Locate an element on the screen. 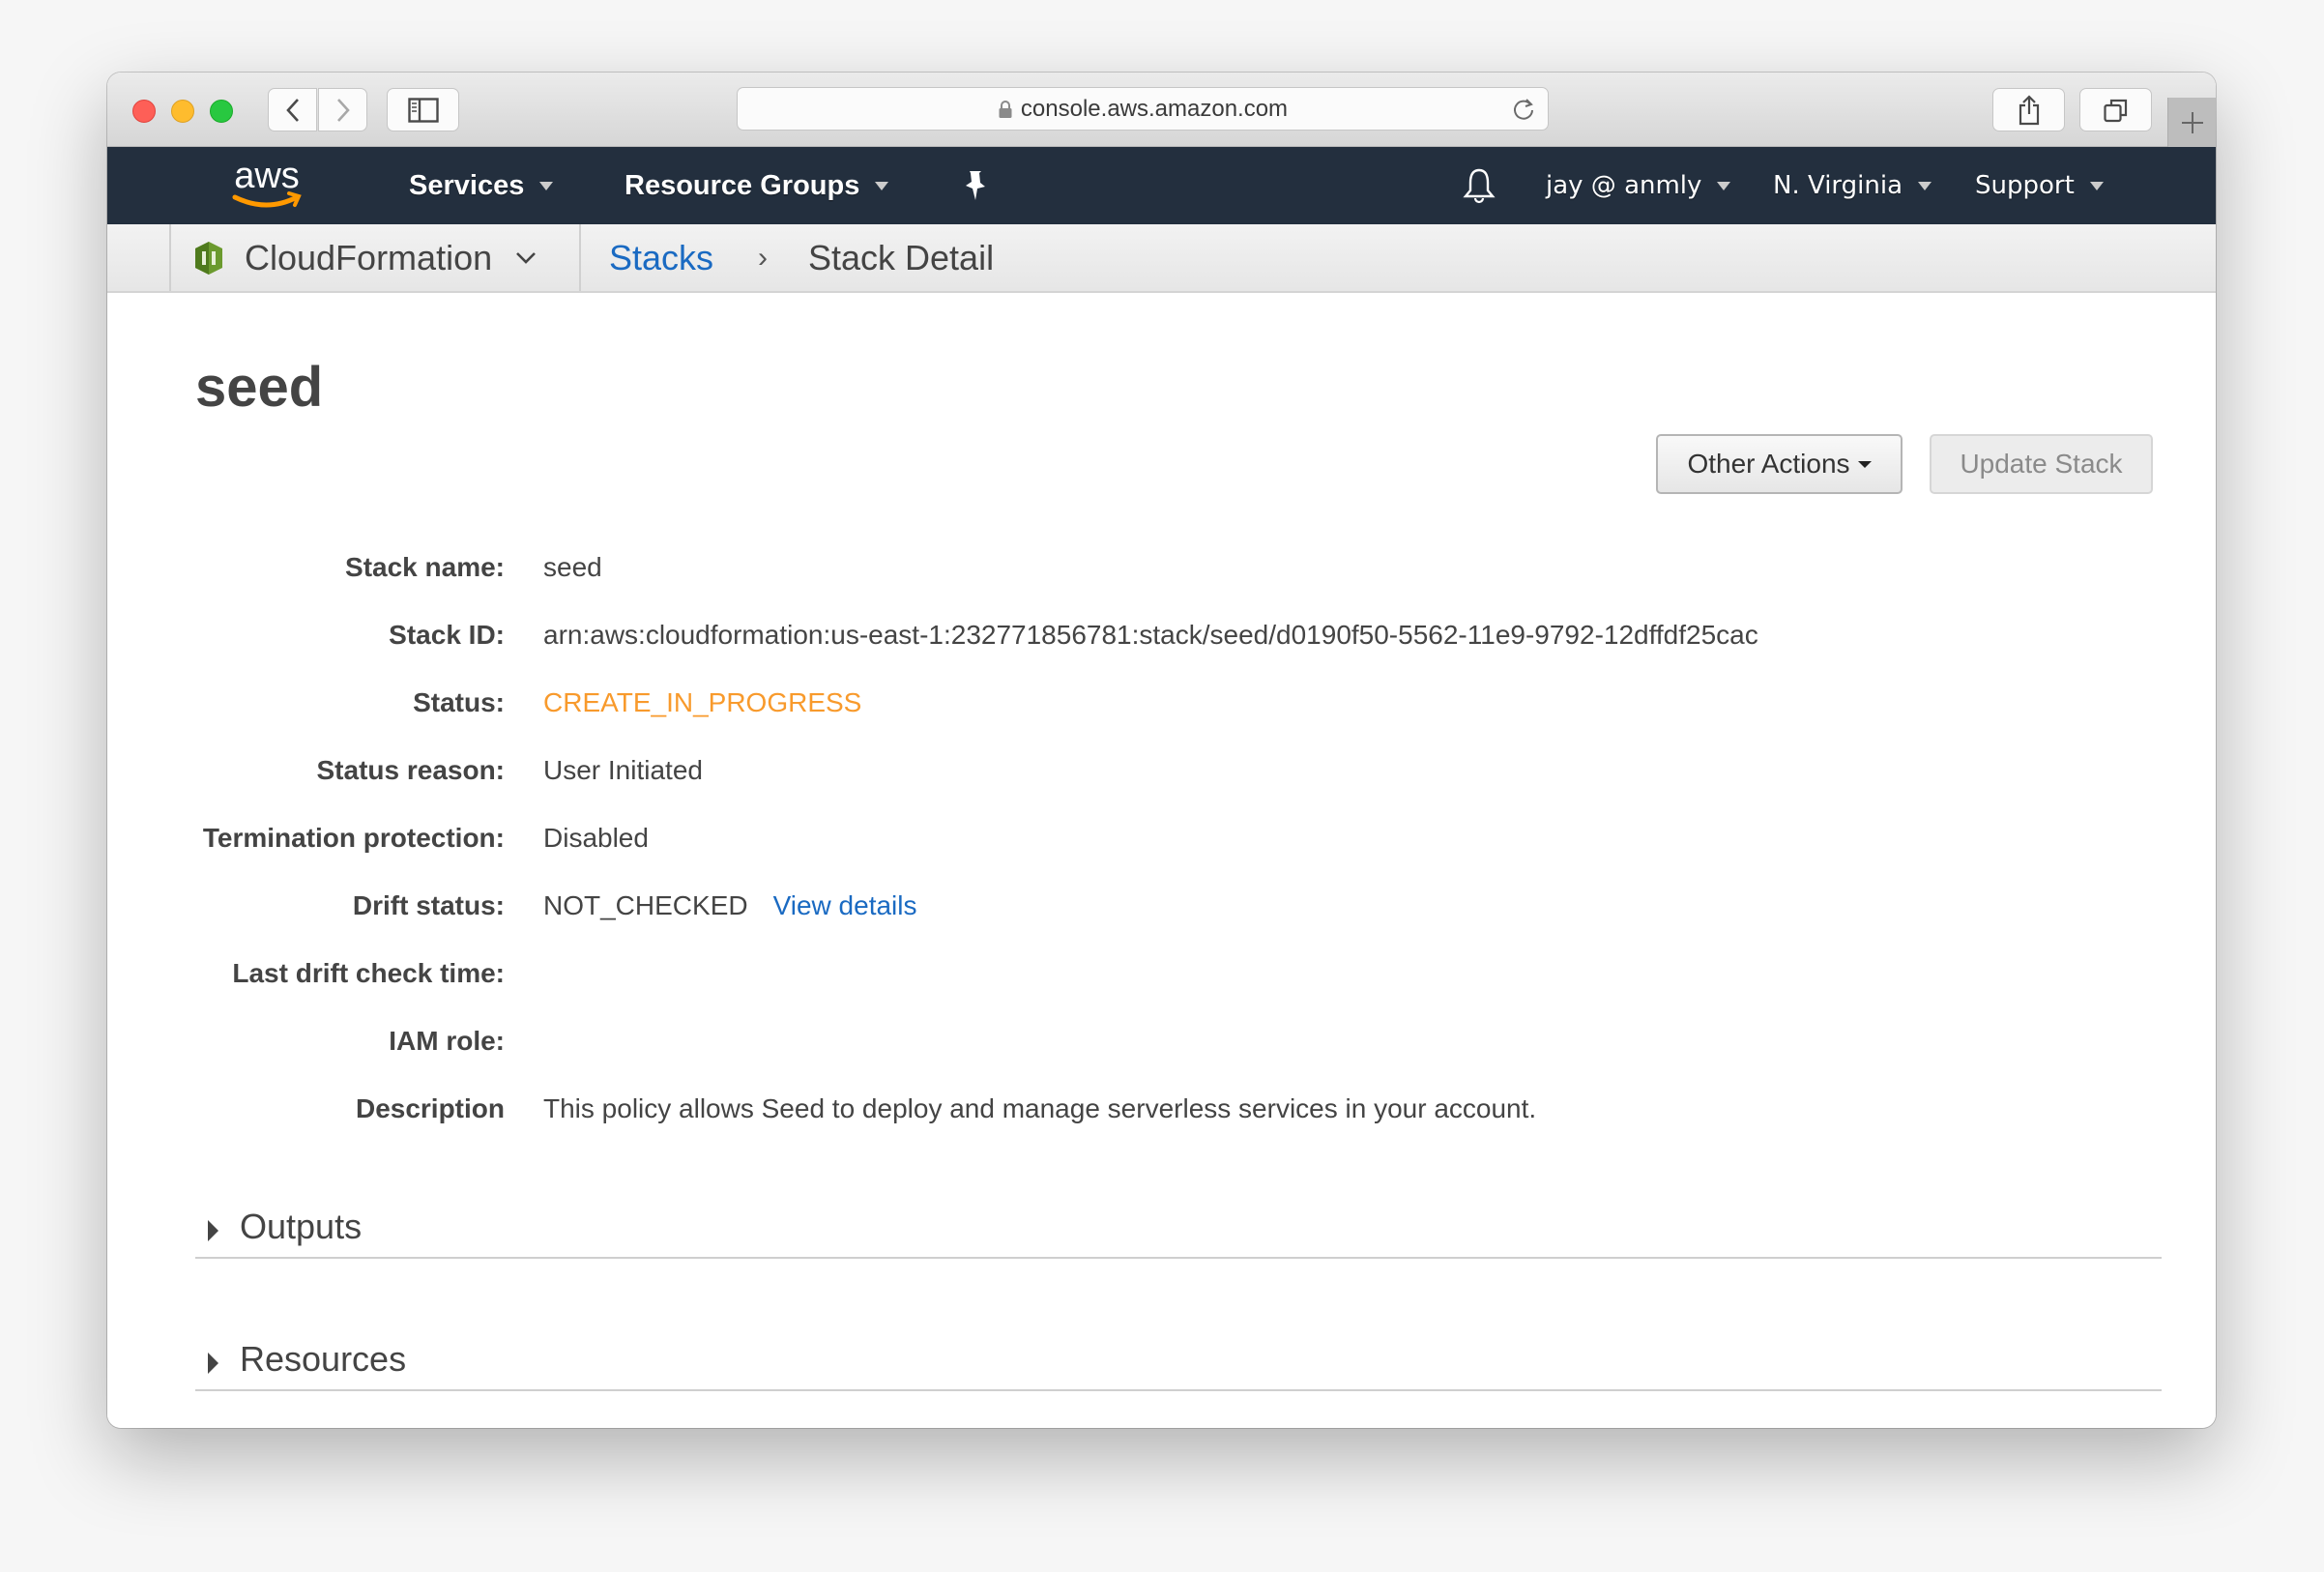 The image size is (2324, 1572). detail-row-status-reason: Status reason: User Initiated is located at coordinates (1161, 774).